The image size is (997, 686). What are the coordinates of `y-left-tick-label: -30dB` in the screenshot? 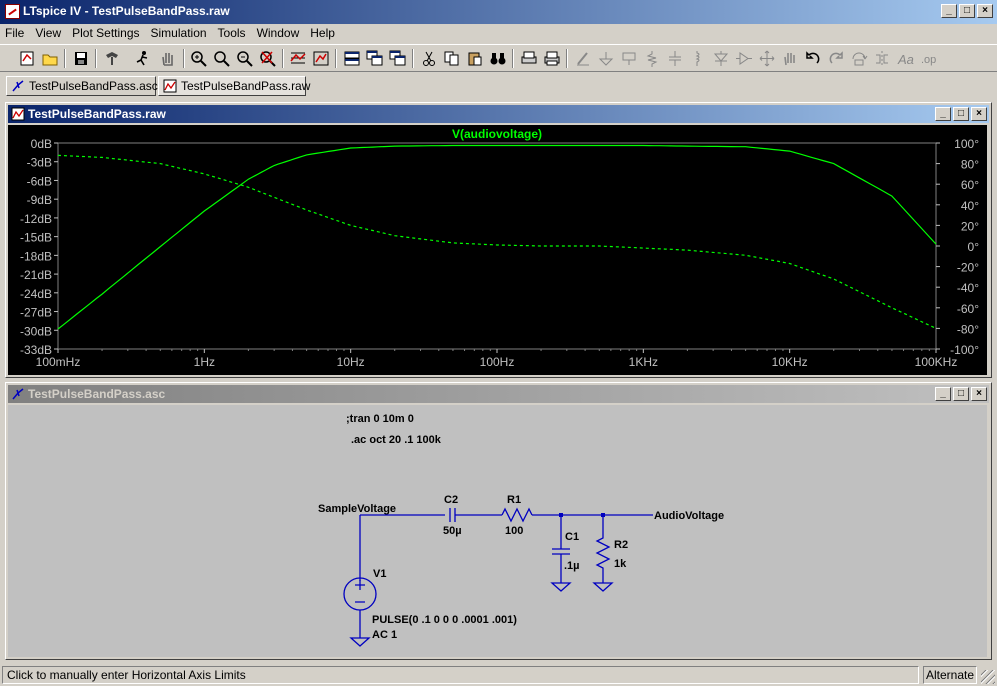 It's located at (36, 331).